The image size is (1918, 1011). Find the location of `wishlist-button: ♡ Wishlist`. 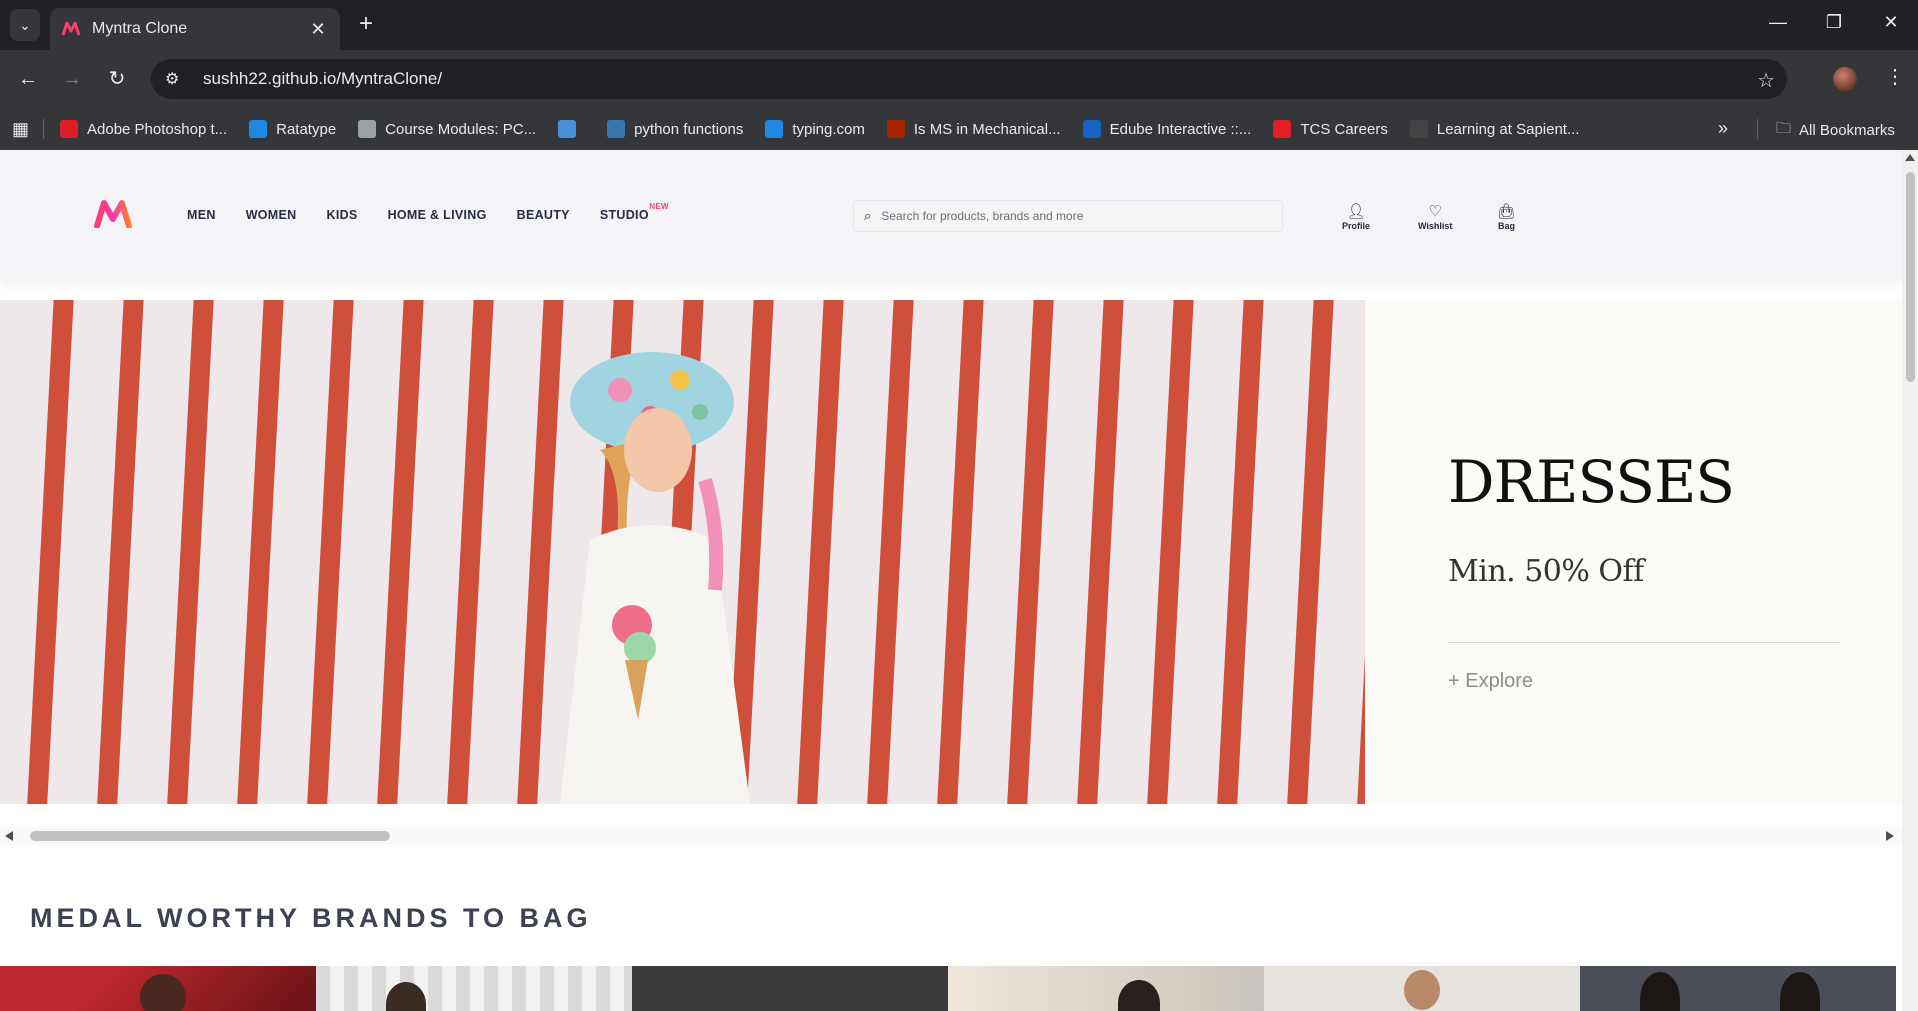

wishlist-button: ♡ Wishlist is located at coordinates (1435, 217).